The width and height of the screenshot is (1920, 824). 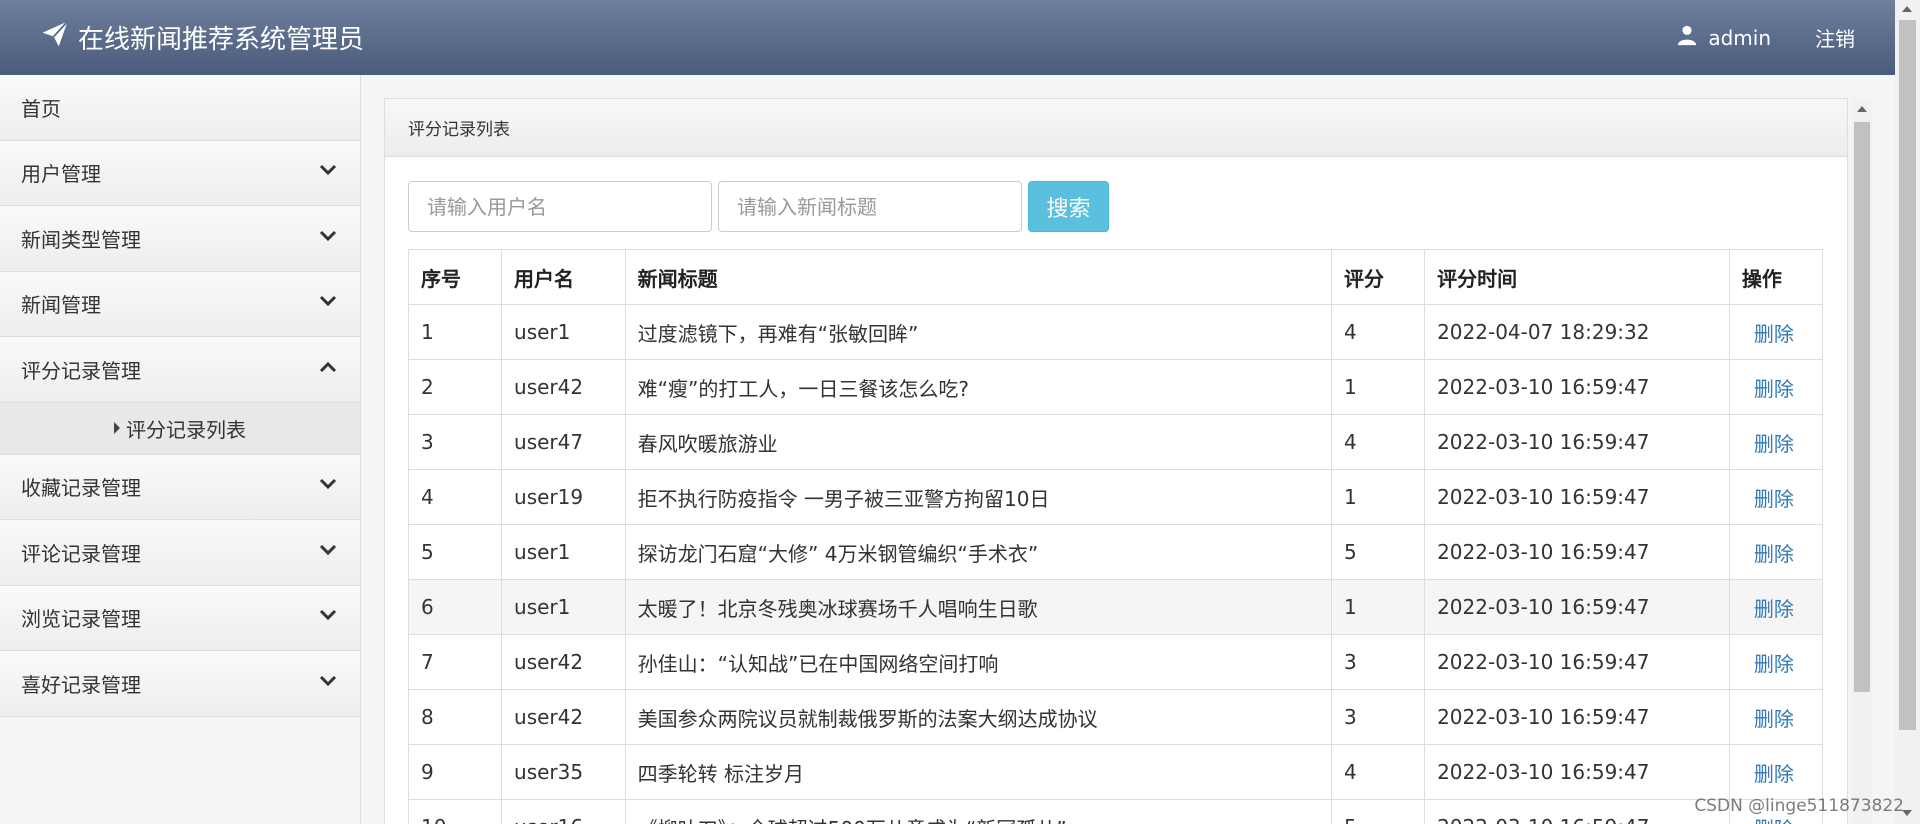 I want to click on current-user-link: admin, so click(x=1723, y=37).